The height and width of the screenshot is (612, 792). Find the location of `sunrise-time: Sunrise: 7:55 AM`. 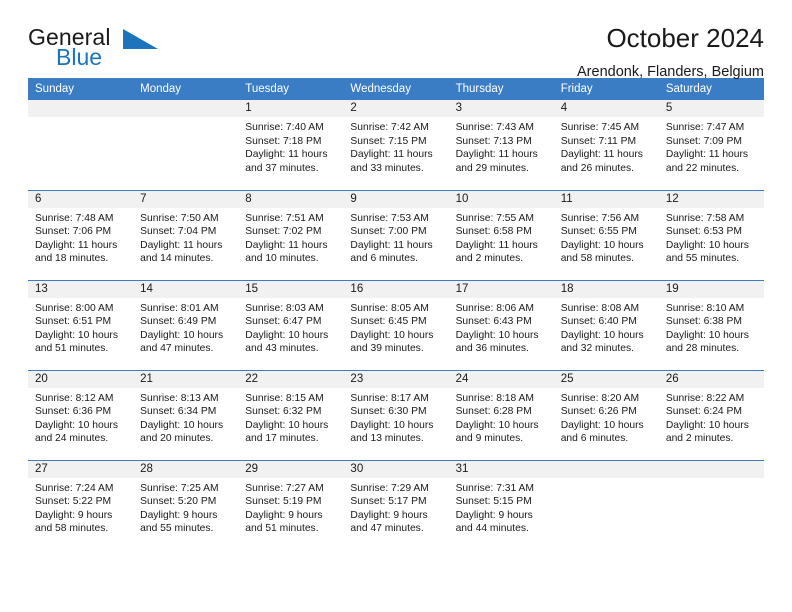

sunrise-time: Sunrise: 7:55 AM is located at coordinates (494, 218).